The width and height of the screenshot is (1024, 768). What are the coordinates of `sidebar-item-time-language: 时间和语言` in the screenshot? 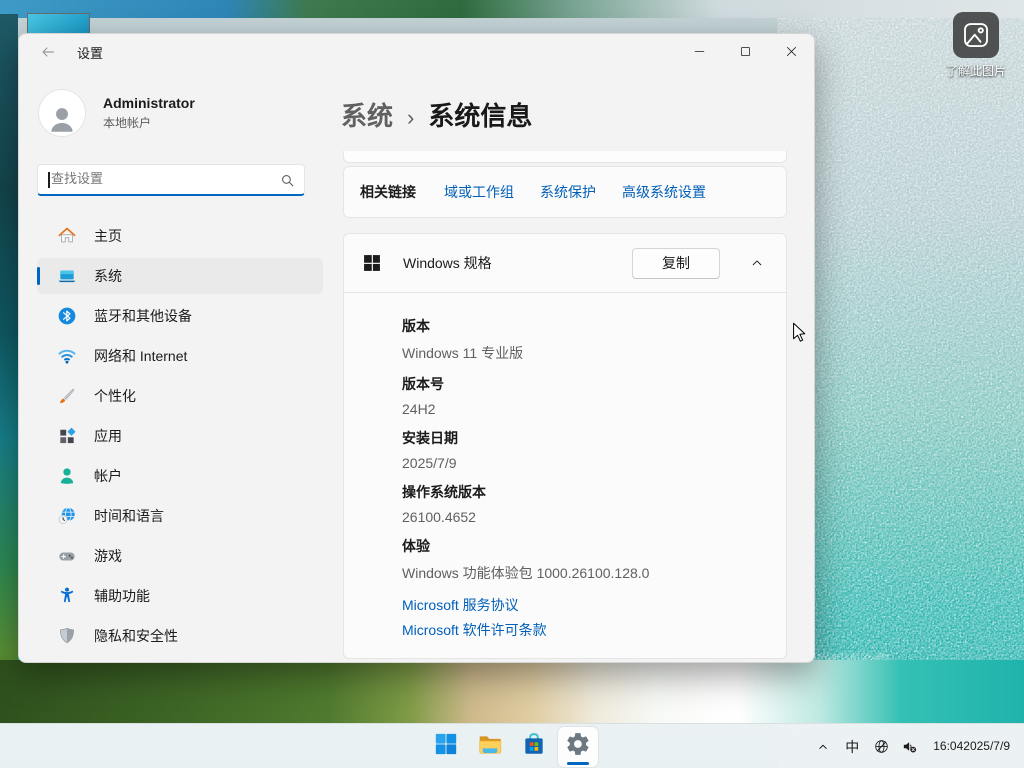 It's located at (180, 516).